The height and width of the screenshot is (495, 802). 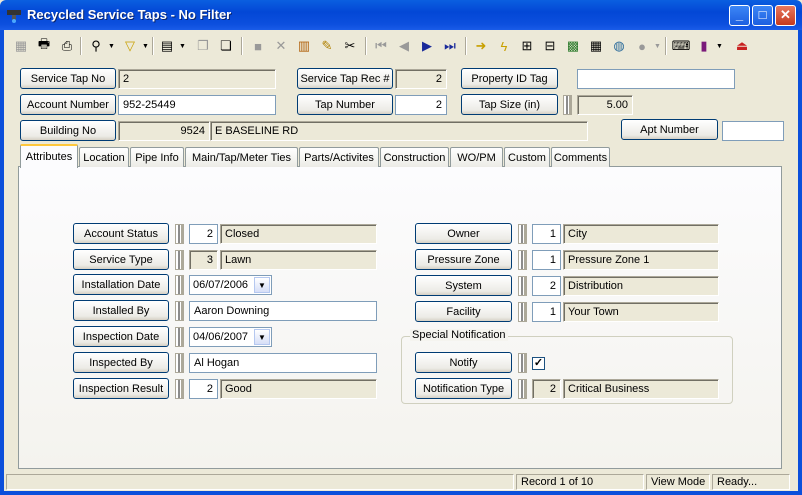 I want to click on print-preview-icon: ⎙, so click(x=67, y=46).